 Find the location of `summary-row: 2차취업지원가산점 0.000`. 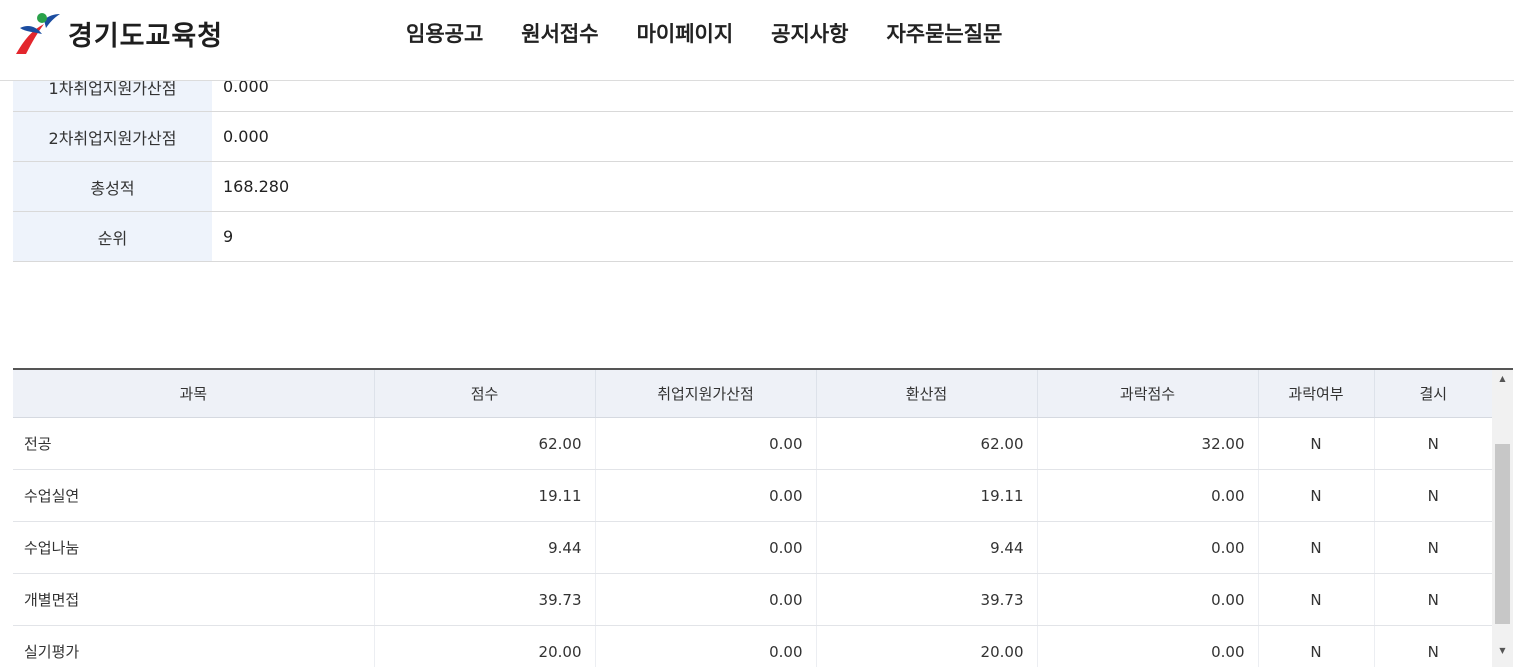

summary-row: 2차취업지원가산점 0.000 is located at coordinates (763, 137).